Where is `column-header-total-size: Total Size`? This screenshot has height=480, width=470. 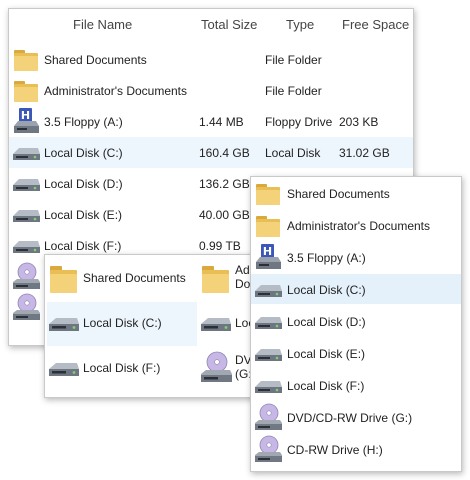 column-header-total-size: Total Size is located at coordinates (229, 24).